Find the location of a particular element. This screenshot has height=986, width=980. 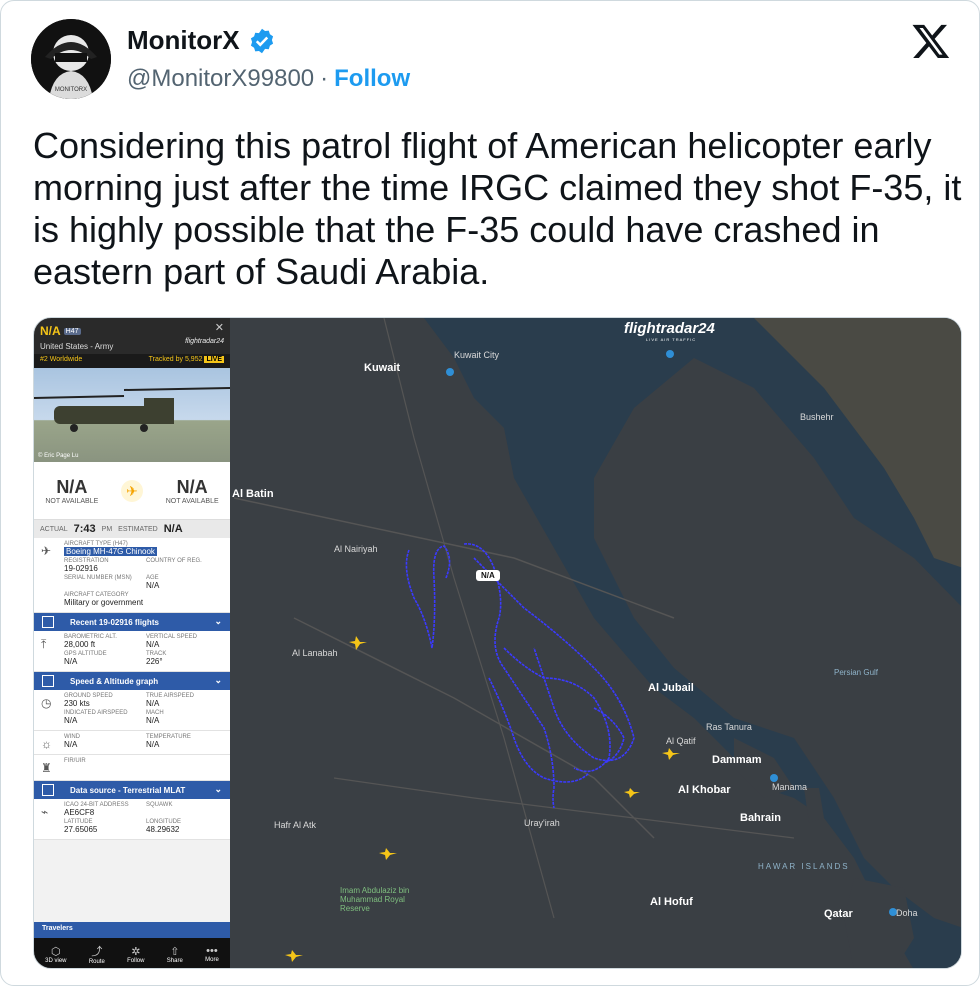

map-label-bahrain: Bahrain is located at coordinates (760, 818).